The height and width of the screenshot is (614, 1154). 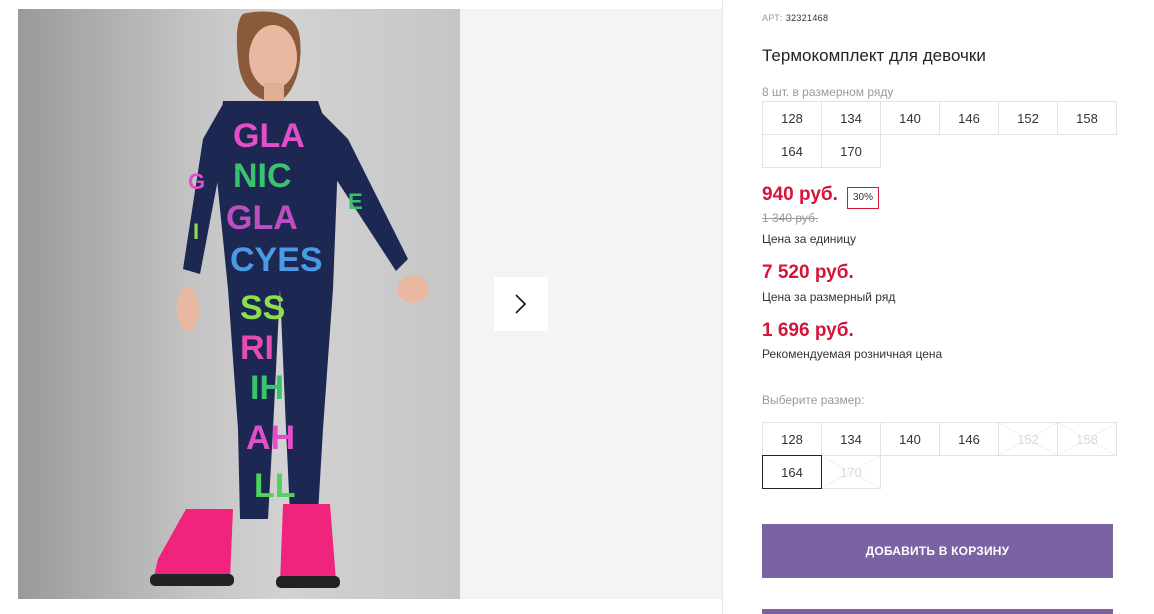 What do you see at coordinates (270, 438) in the screenshot?
I see `svg-text: AH` at bounding box center [270, 438].